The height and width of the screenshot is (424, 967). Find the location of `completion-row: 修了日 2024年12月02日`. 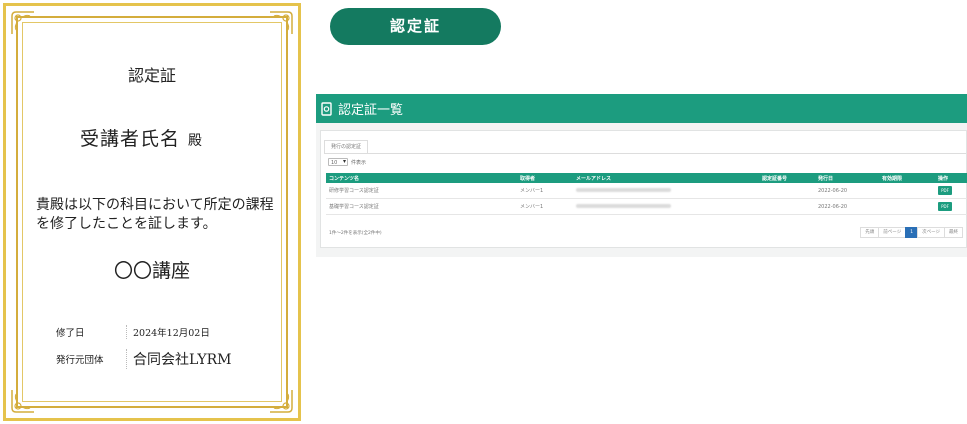

completion-row: 修了日 2024年12月02日 is located at coordinates (133, 332).